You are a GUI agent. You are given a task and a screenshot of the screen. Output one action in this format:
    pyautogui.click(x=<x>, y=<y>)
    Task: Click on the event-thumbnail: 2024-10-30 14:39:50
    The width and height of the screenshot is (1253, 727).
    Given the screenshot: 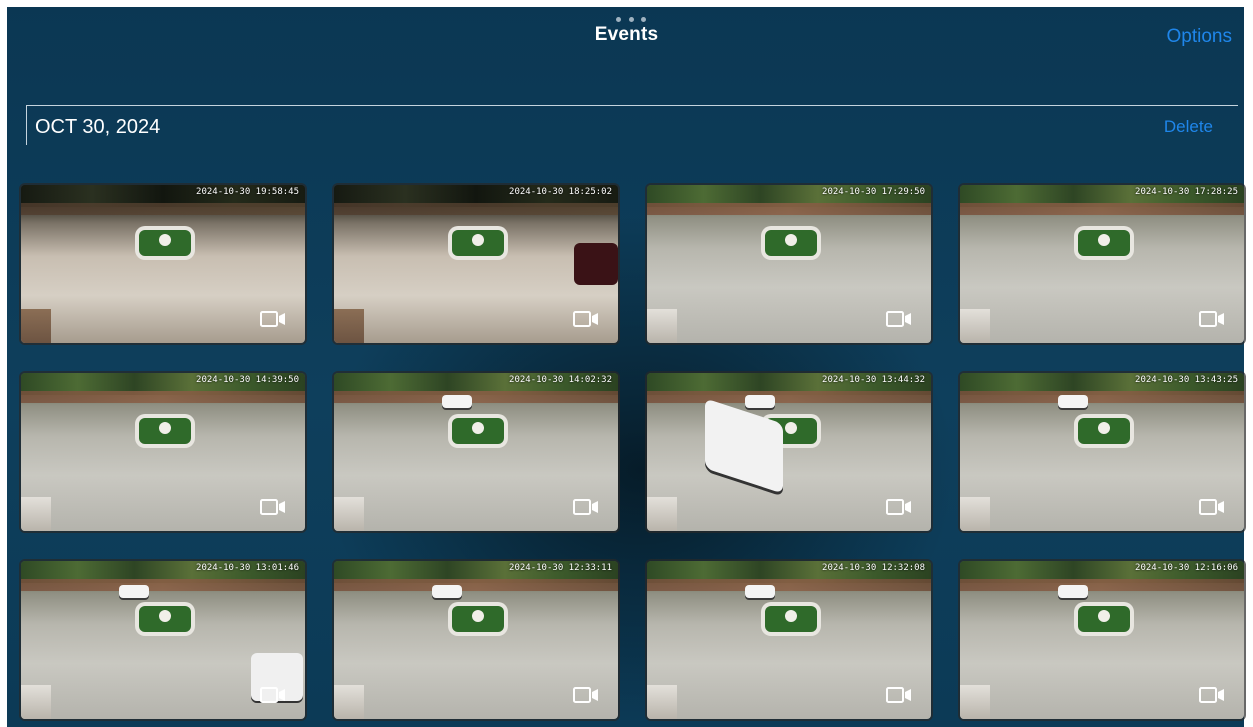 What is the action you would take?
    pyautogui.click(x=163, y=452)
    